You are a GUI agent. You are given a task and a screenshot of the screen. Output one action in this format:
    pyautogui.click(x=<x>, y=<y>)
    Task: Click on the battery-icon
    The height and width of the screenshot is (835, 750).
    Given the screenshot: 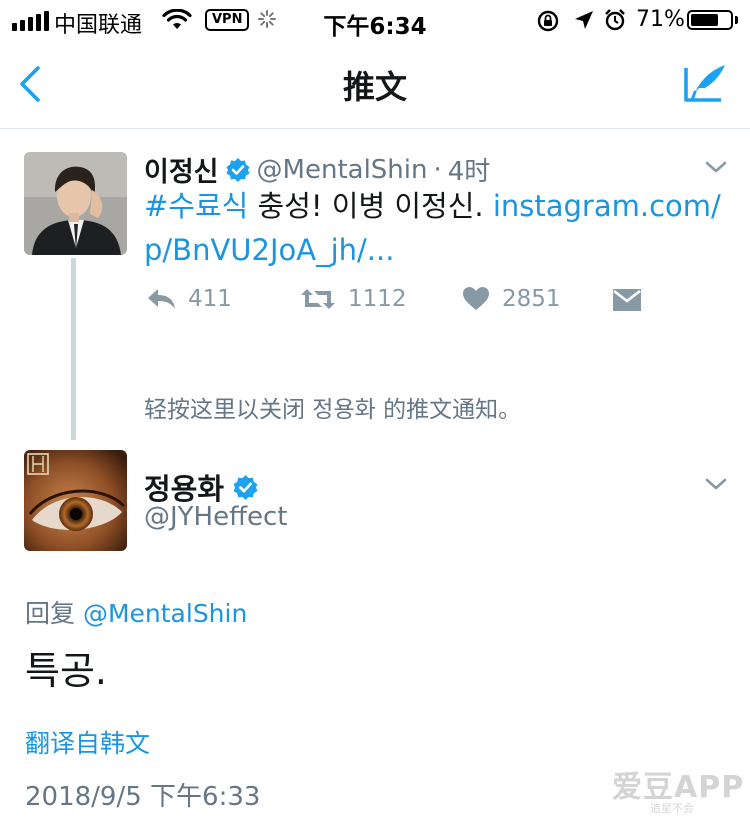 What is the action you would take?
    pyautogui.click(x=710, y=20)
    